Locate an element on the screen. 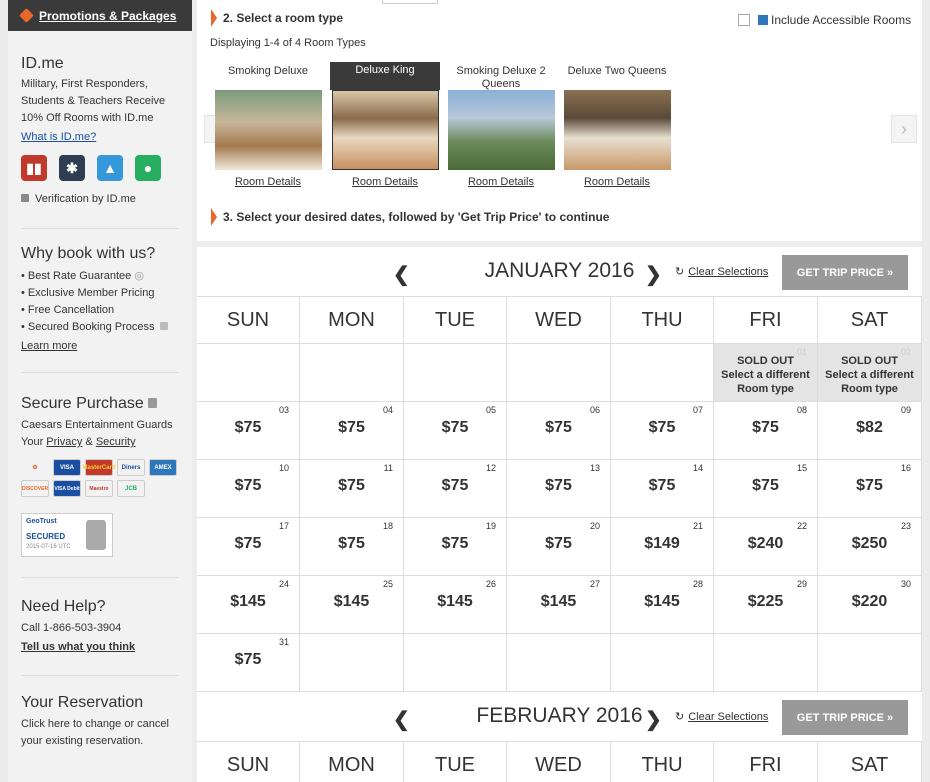 Image resolution: width=930 pixels, height=782 pixels. accessible-checkbox is located at coordinates (744, 20).